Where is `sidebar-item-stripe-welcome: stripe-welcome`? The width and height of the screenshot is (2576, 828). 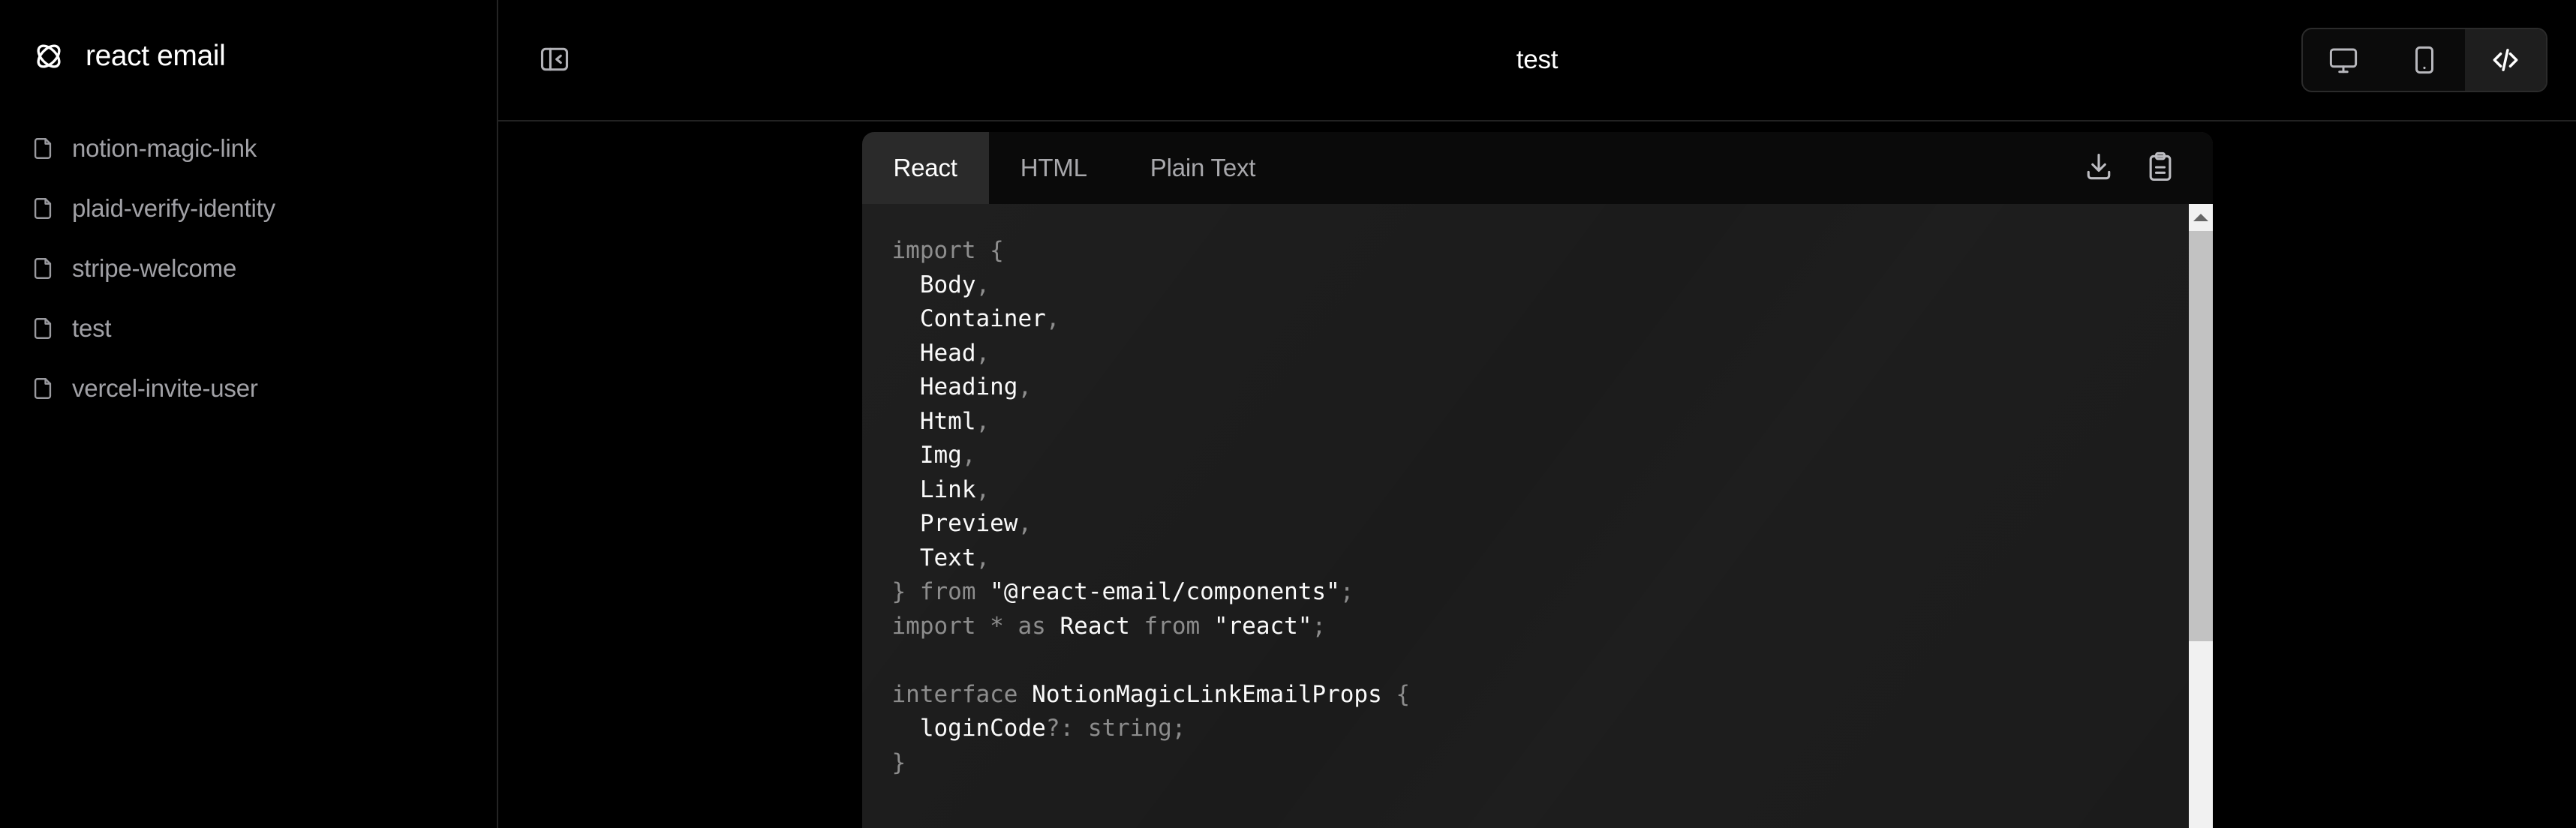 sidebar-item-stripe-welcome: stripe-welcome is located at coordinates (248, 268).